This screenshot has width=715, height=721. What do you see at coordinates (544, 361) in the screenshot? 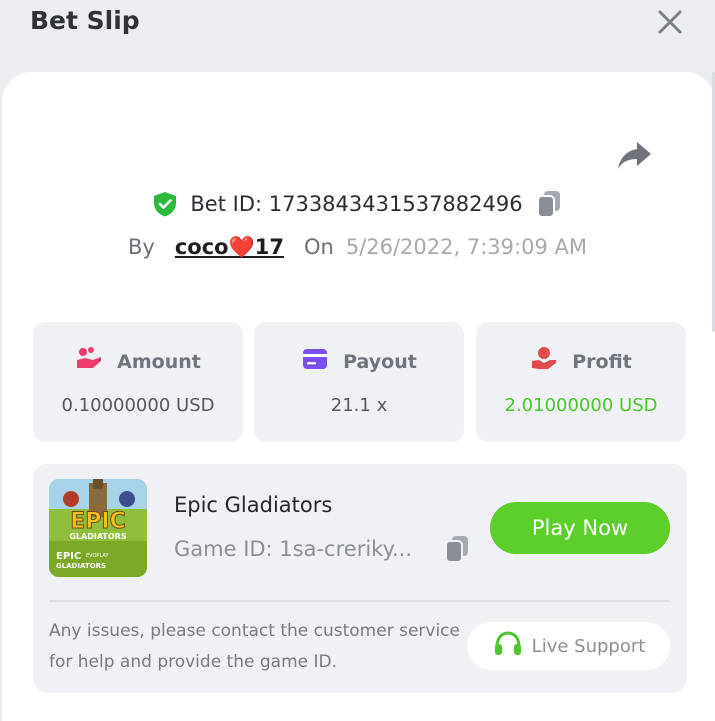
I see `profit-hand-icon` at bounding box center [544, 361].